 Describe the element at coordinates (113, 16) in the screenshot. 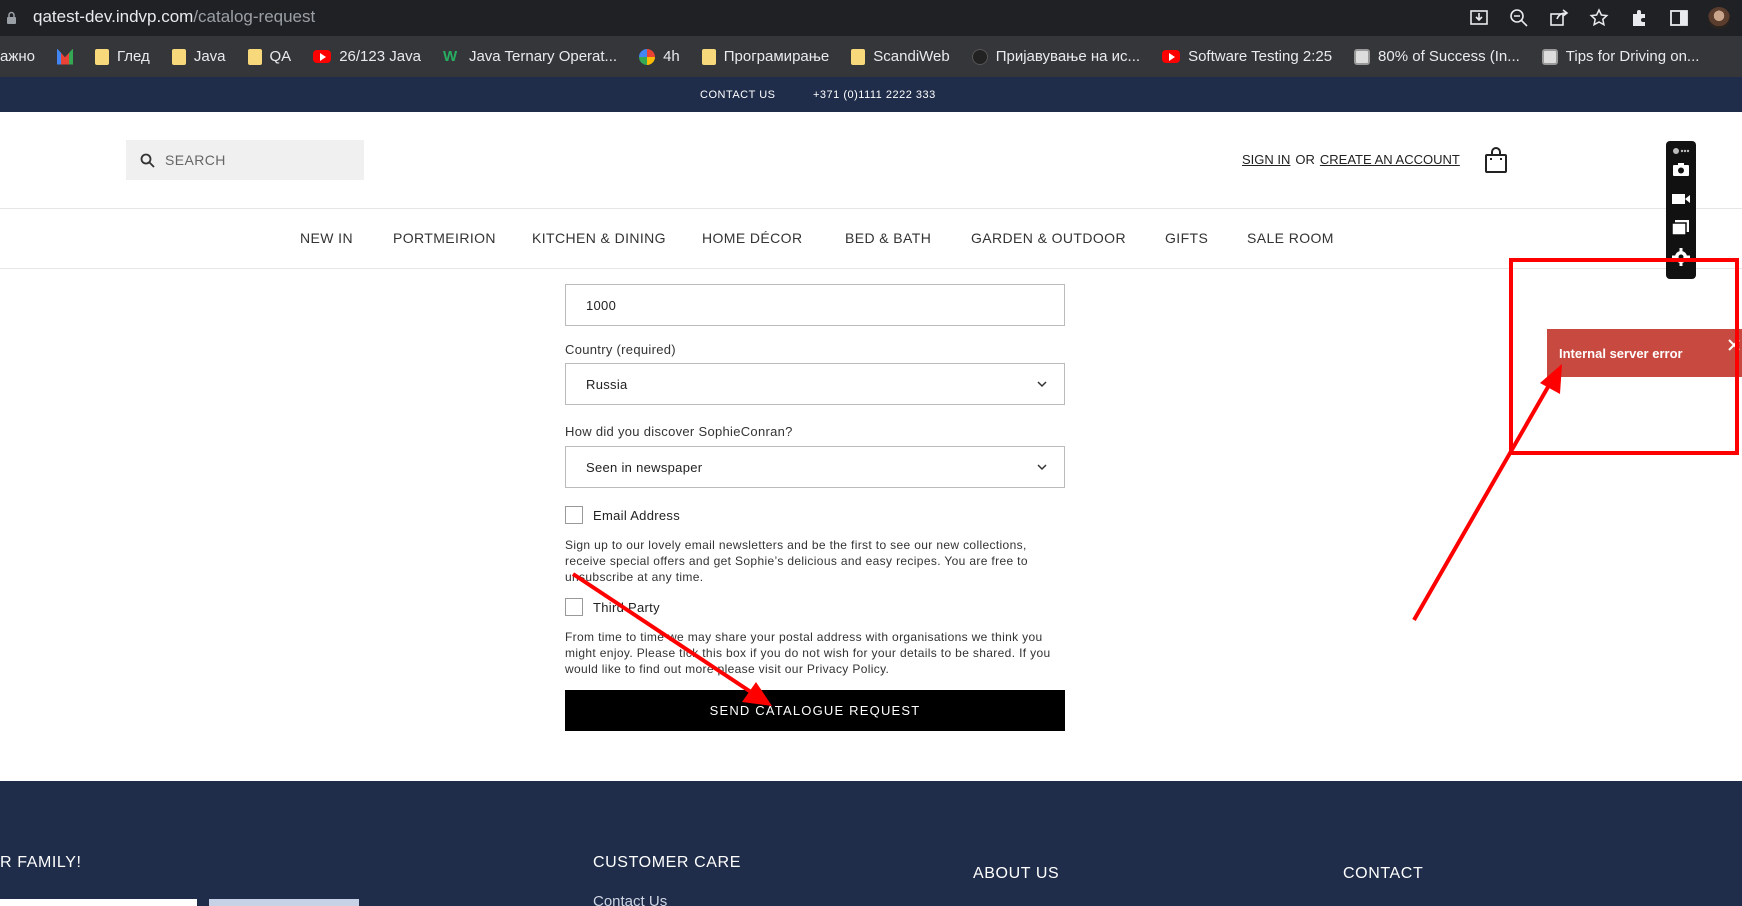

I see `url-host: qatest-dev.indvp.com` at that location.